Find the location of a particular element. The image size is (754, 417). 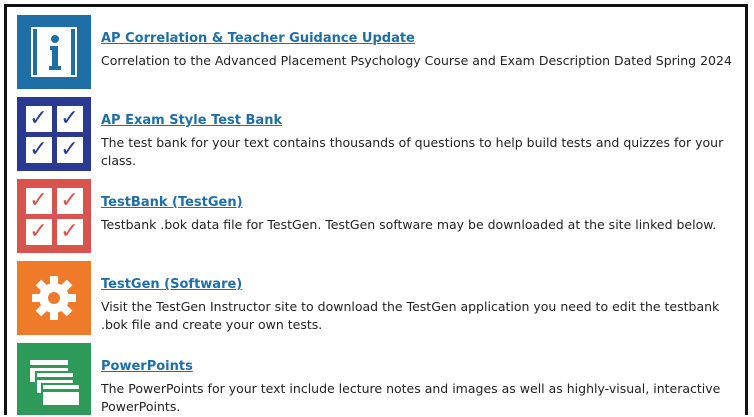

resource-title-link: TestBank (TestGen) is located at coordinates (172, 203).